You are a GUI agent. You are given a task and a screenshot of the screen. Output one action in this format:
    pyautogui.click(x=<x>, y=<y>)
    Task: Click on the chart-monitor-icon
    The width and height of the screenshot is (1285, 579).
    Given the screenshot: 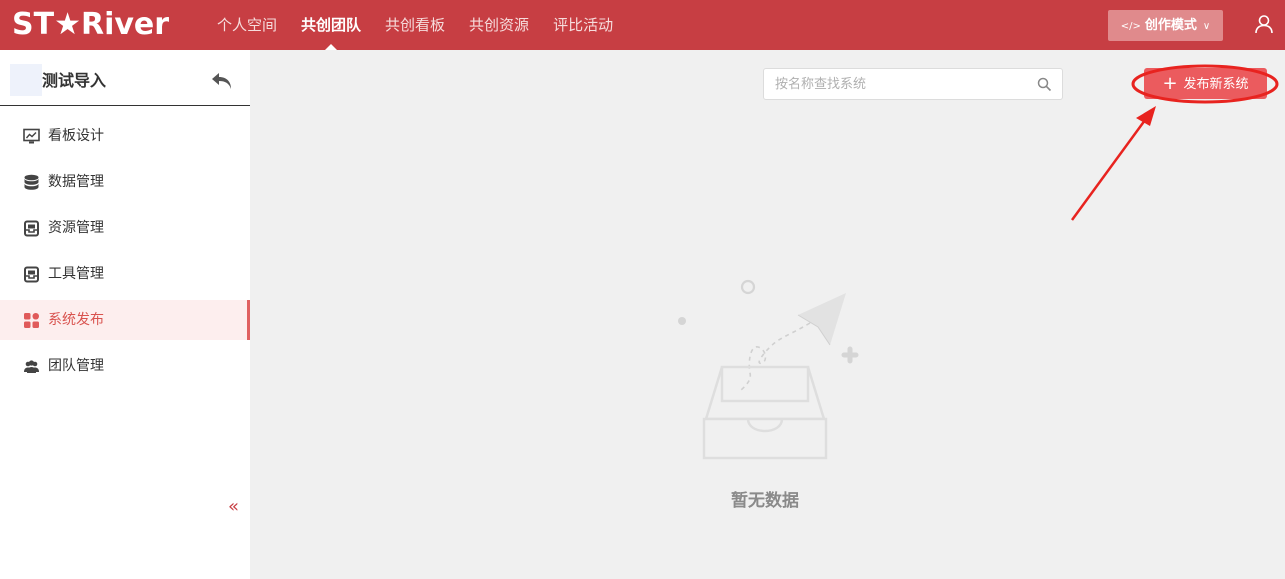 What is the action you would take?
    pyautogui.click(x=31, y=136)
    